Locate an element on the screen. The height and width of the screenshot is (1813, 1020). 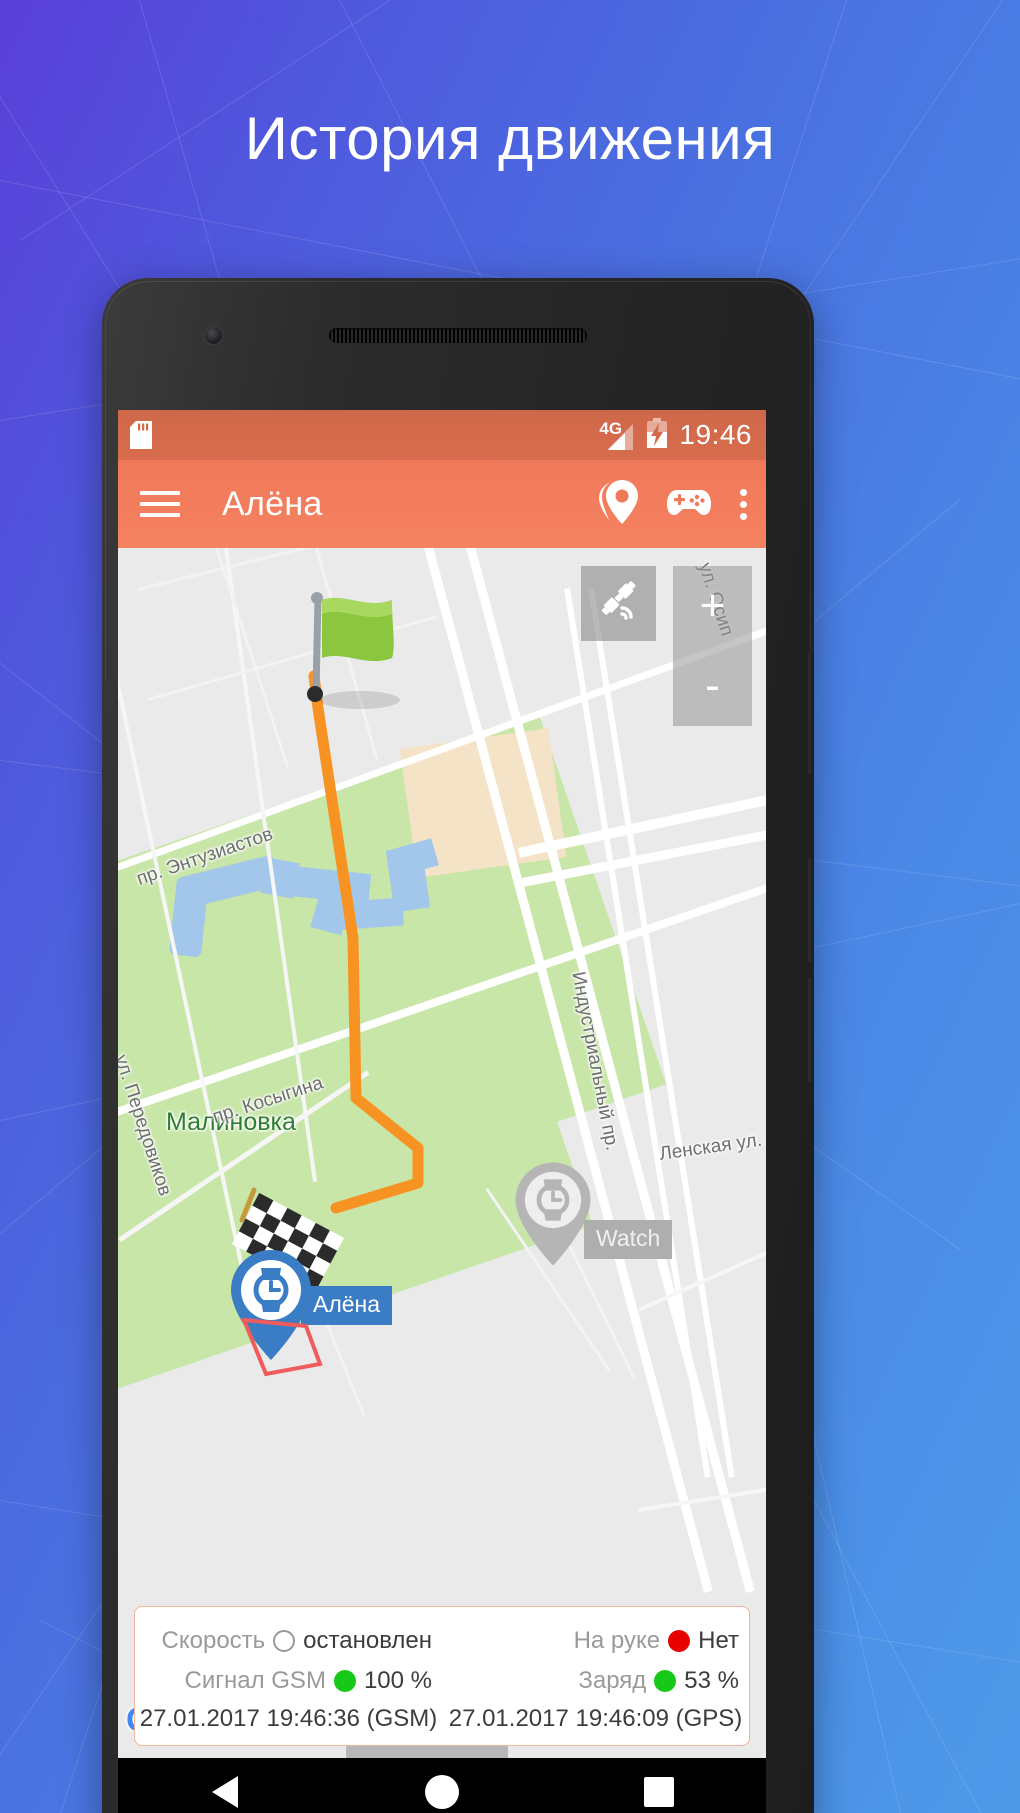
battery-charge-indicator-dot is located at coordinates (665, 1681).